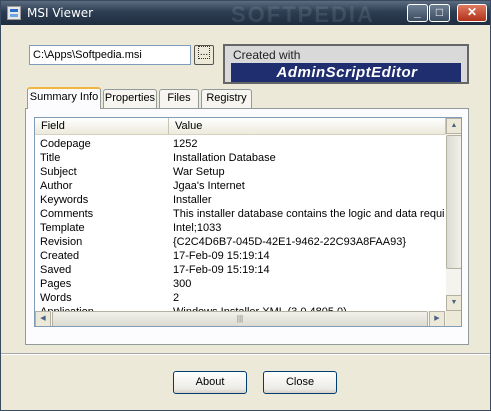  I want to click on window-title: MSI Viewer, so click(60, 13).